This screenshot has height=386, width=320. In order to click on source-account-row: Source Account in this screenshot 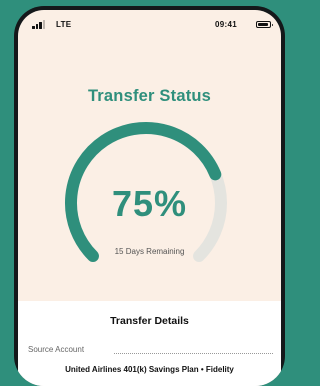, I will do `click(150, 351)`.